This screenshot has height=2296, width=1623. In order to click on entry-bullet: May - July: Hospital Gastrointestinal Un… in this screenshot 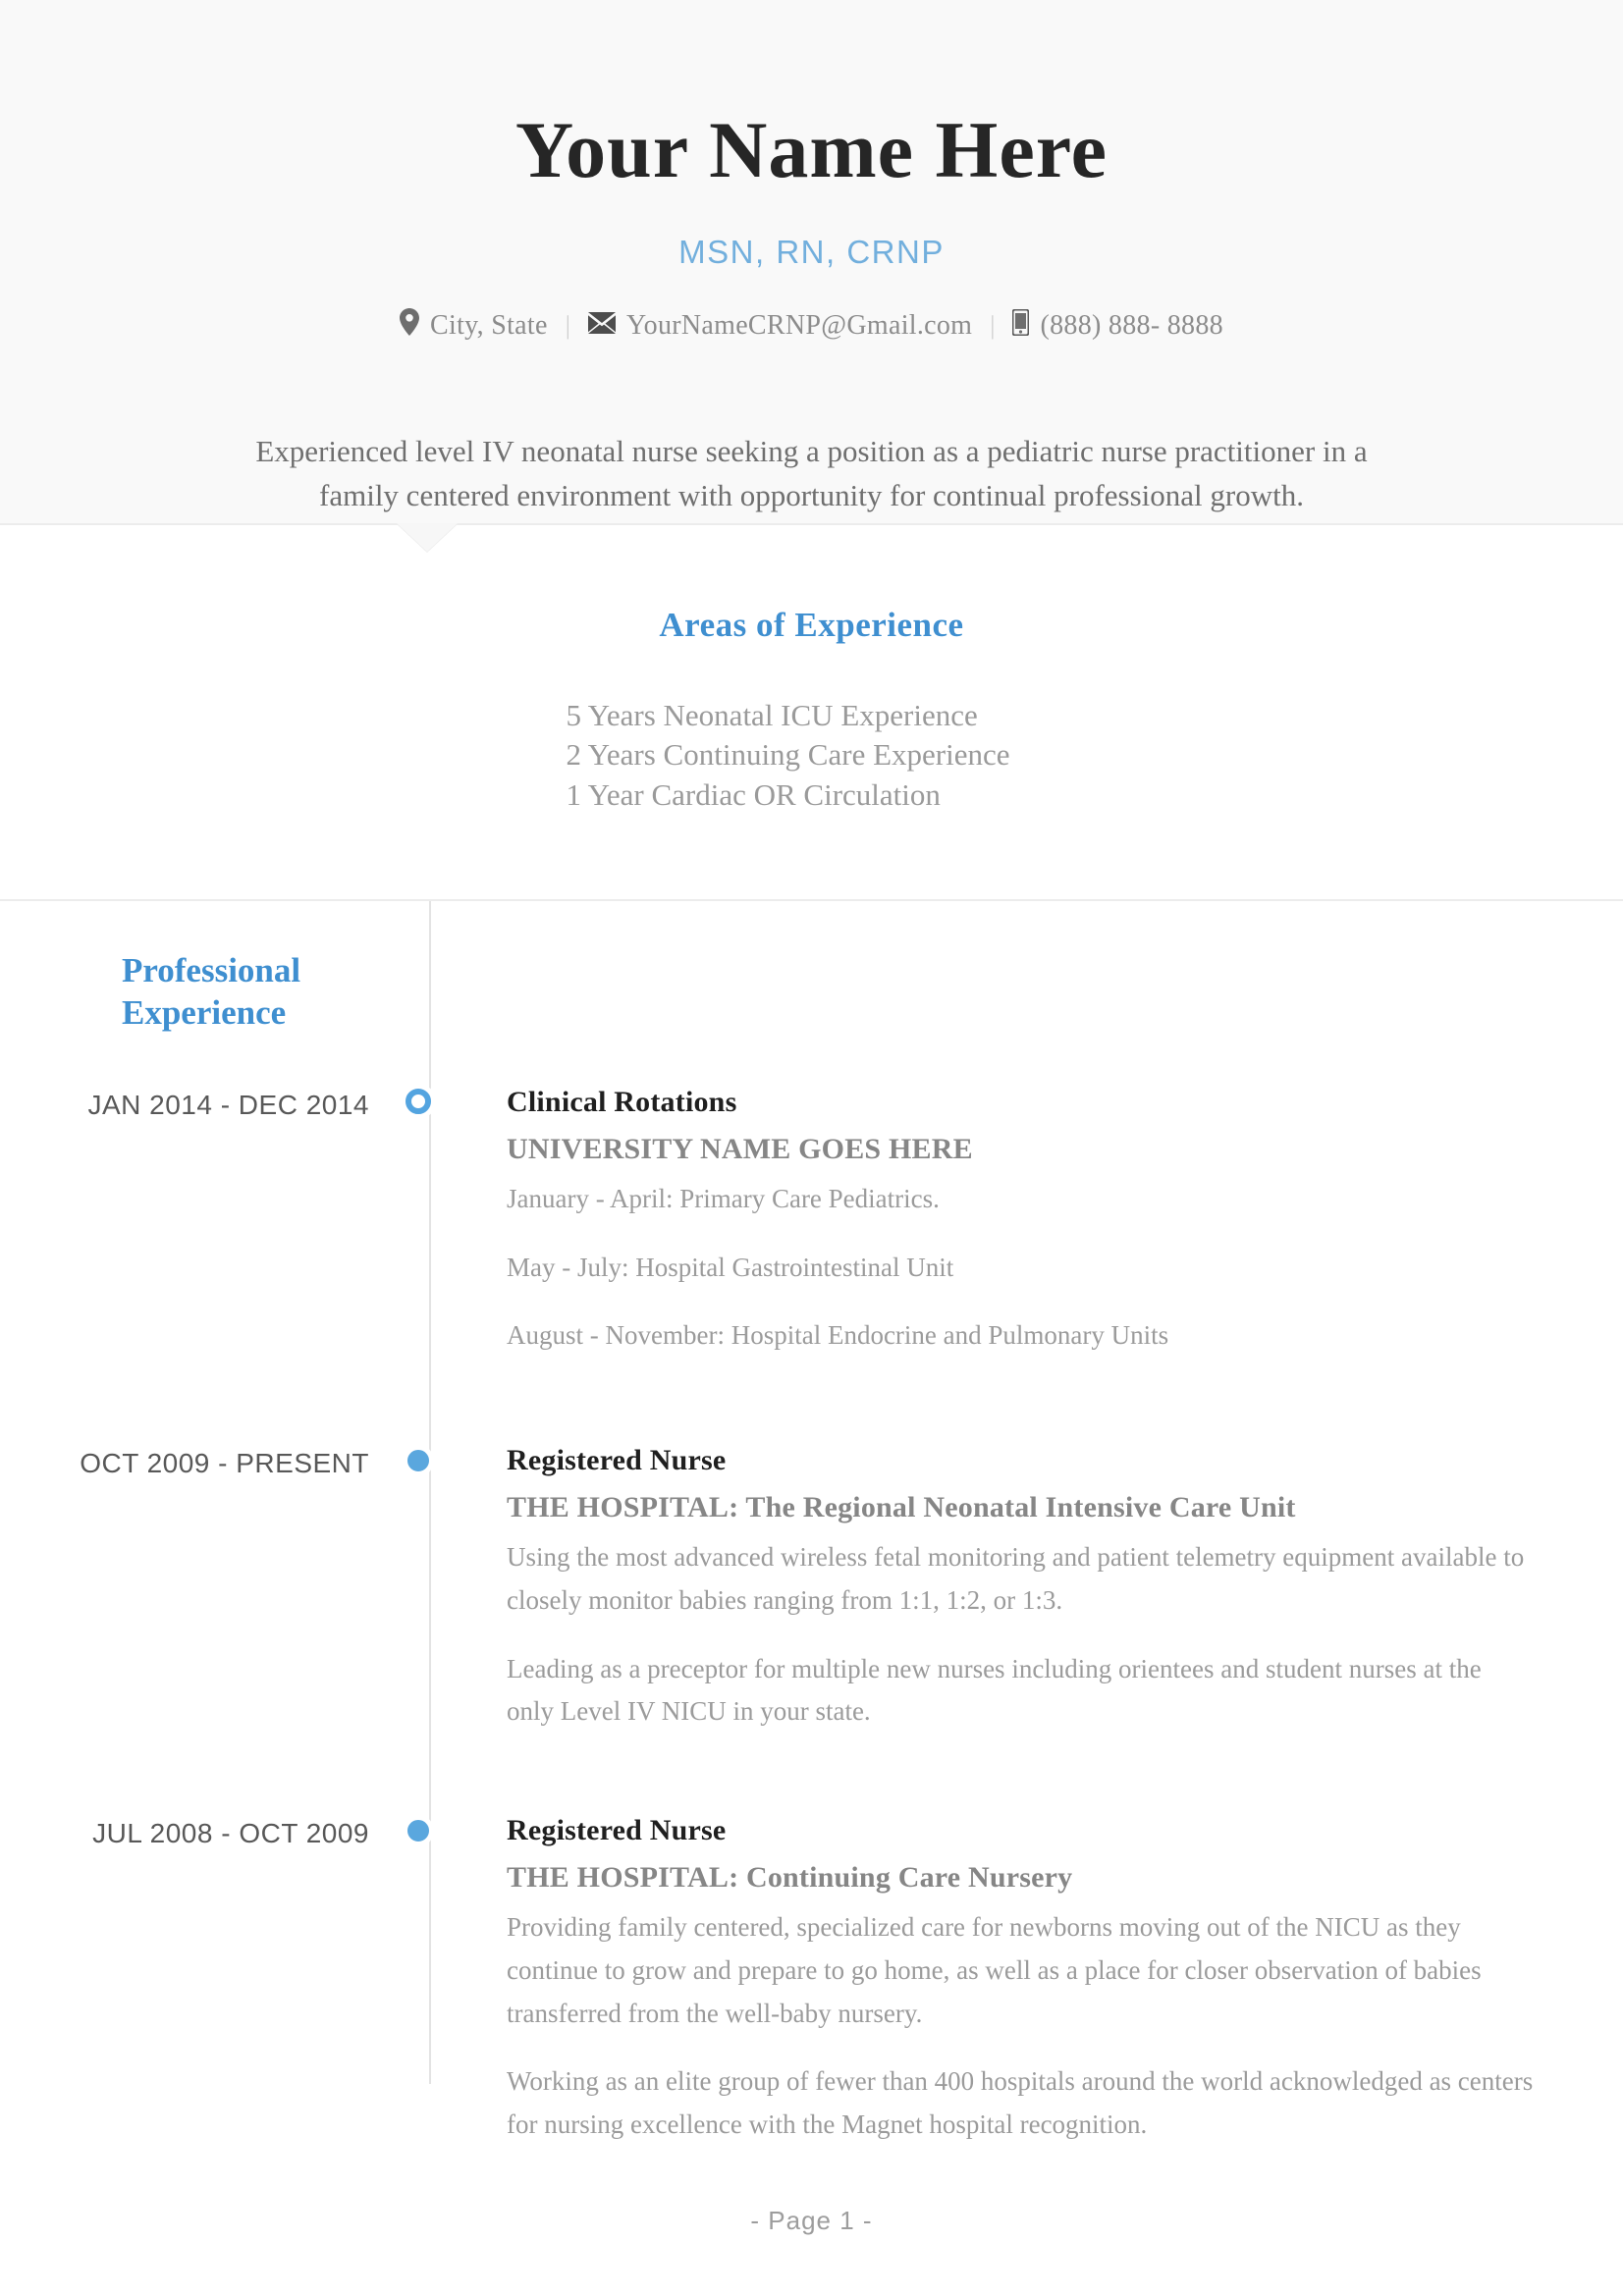, I will do `click(730, 1267)`.